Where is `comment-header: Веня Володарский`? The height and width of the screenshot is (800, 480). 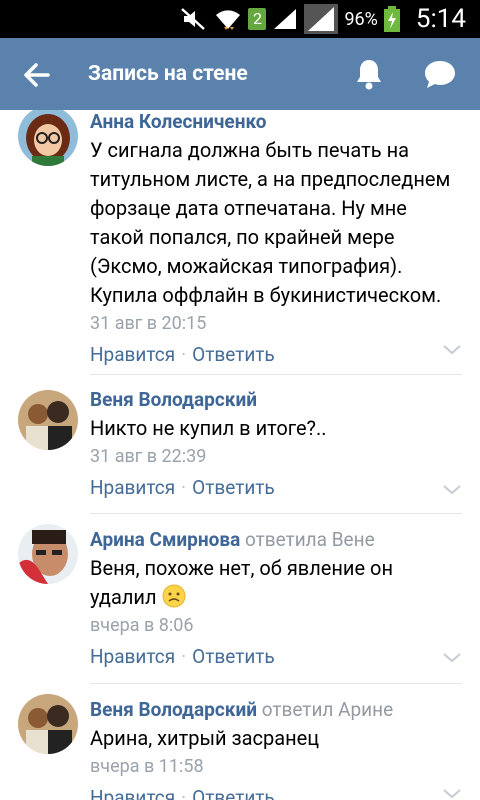 comment-header: Веня Володарский is located at coordinates (276, 400).